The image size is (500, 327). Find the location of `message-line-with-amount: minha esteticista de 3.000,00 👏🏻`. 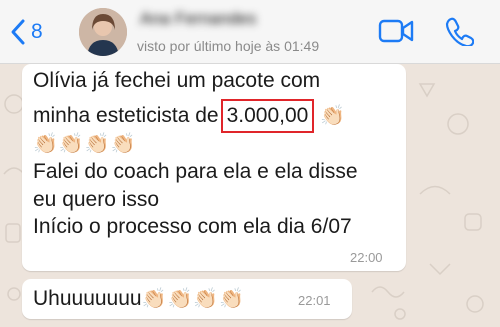

message-line-with-amount: minha esteticista de 3.000,00 👏🏻 is located at coordinates (190, 116).